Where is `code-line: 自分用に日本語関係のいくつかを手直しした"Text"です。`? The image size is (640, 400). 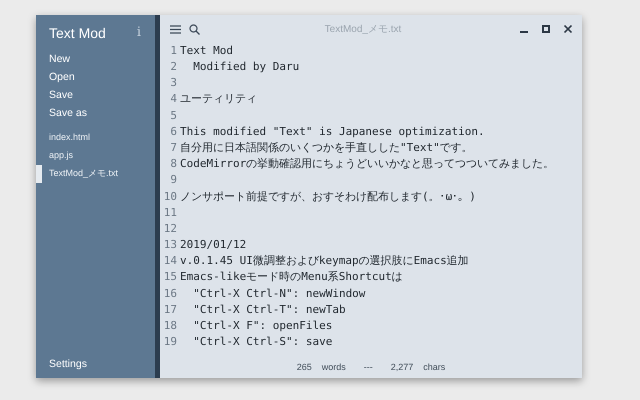 code-line: 自分用に日本語関係のいくつかを手直しした"Text"です。 is located at coordinates (326, 148).